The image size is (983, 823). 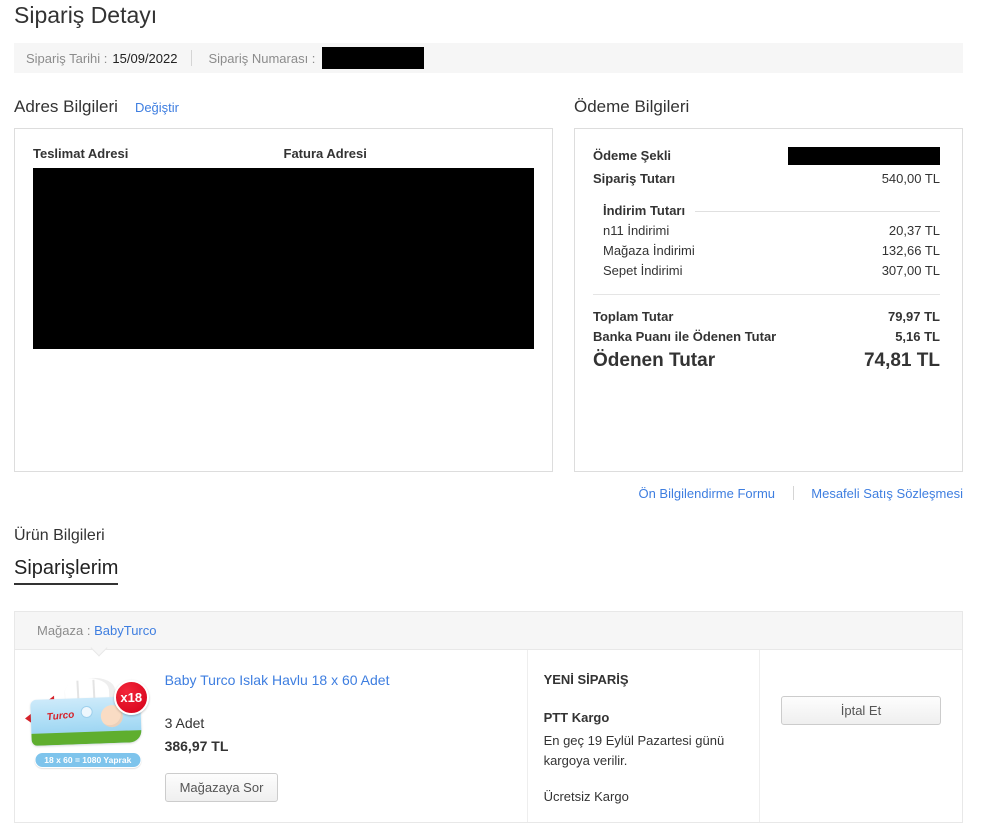 What do you see at coordinates (914, 230) in the screenshot?
I see `discount-value: 20,37 TL` at bounding box center [914, 230].